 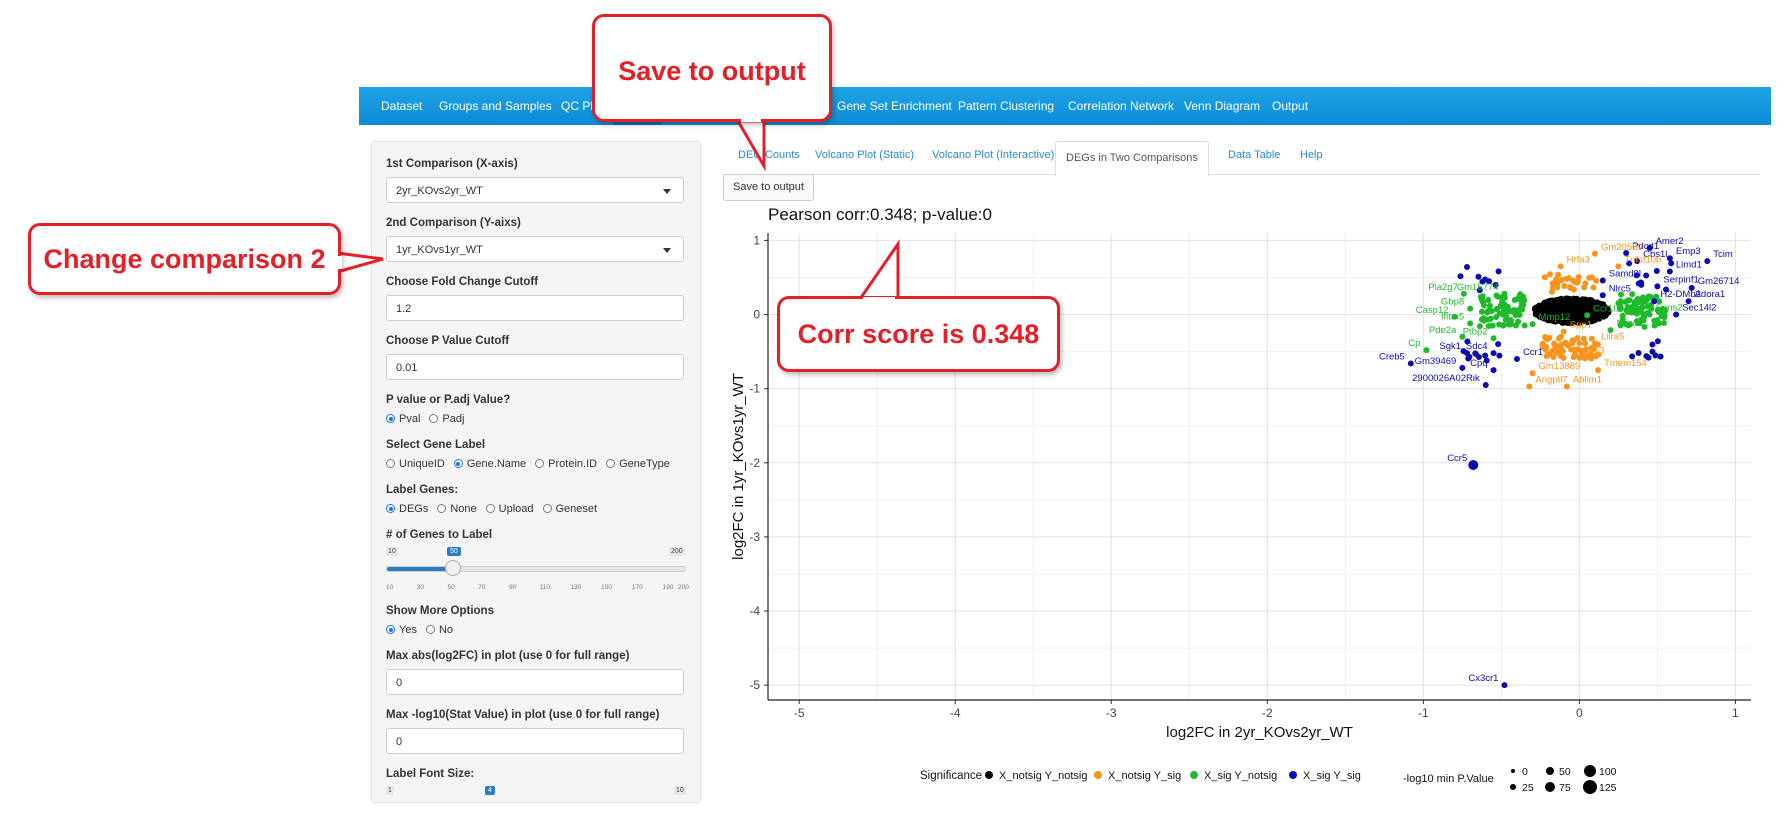 I want to click on nav-correlation-network: Correlation Network, so click(x=1121, y=106).